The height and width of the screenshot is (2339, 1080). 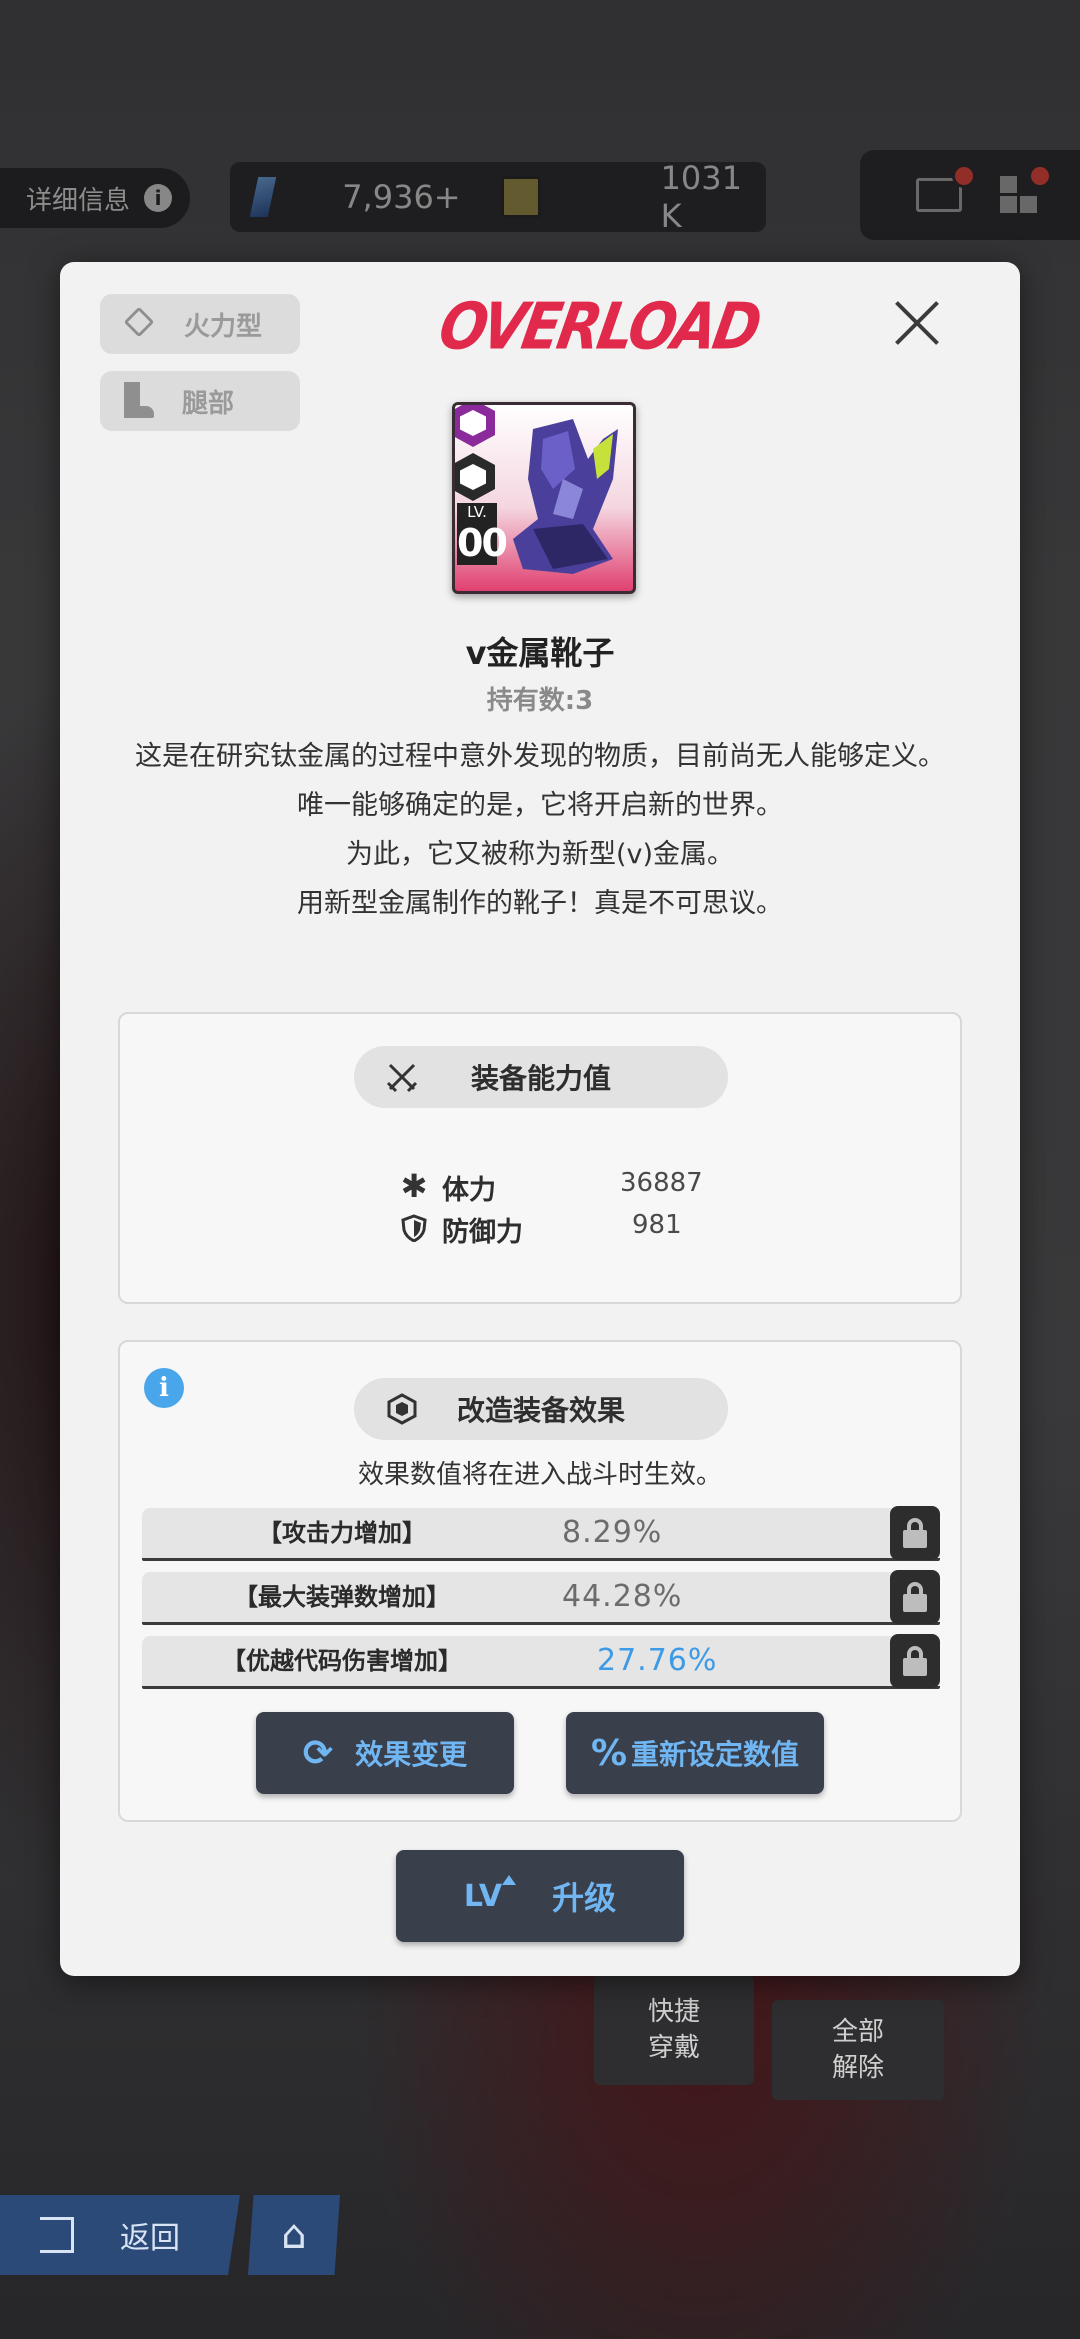 I want to click on crossed-swords-icon, so click(x=402, y=1078).